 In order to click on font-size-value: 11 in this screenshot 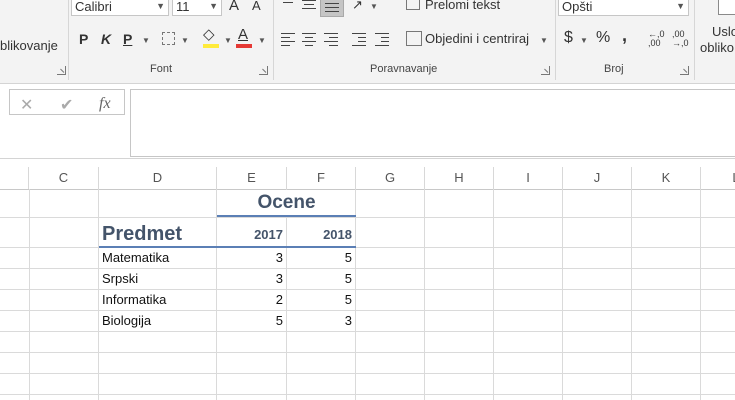, I will do `click(183, 7)`.